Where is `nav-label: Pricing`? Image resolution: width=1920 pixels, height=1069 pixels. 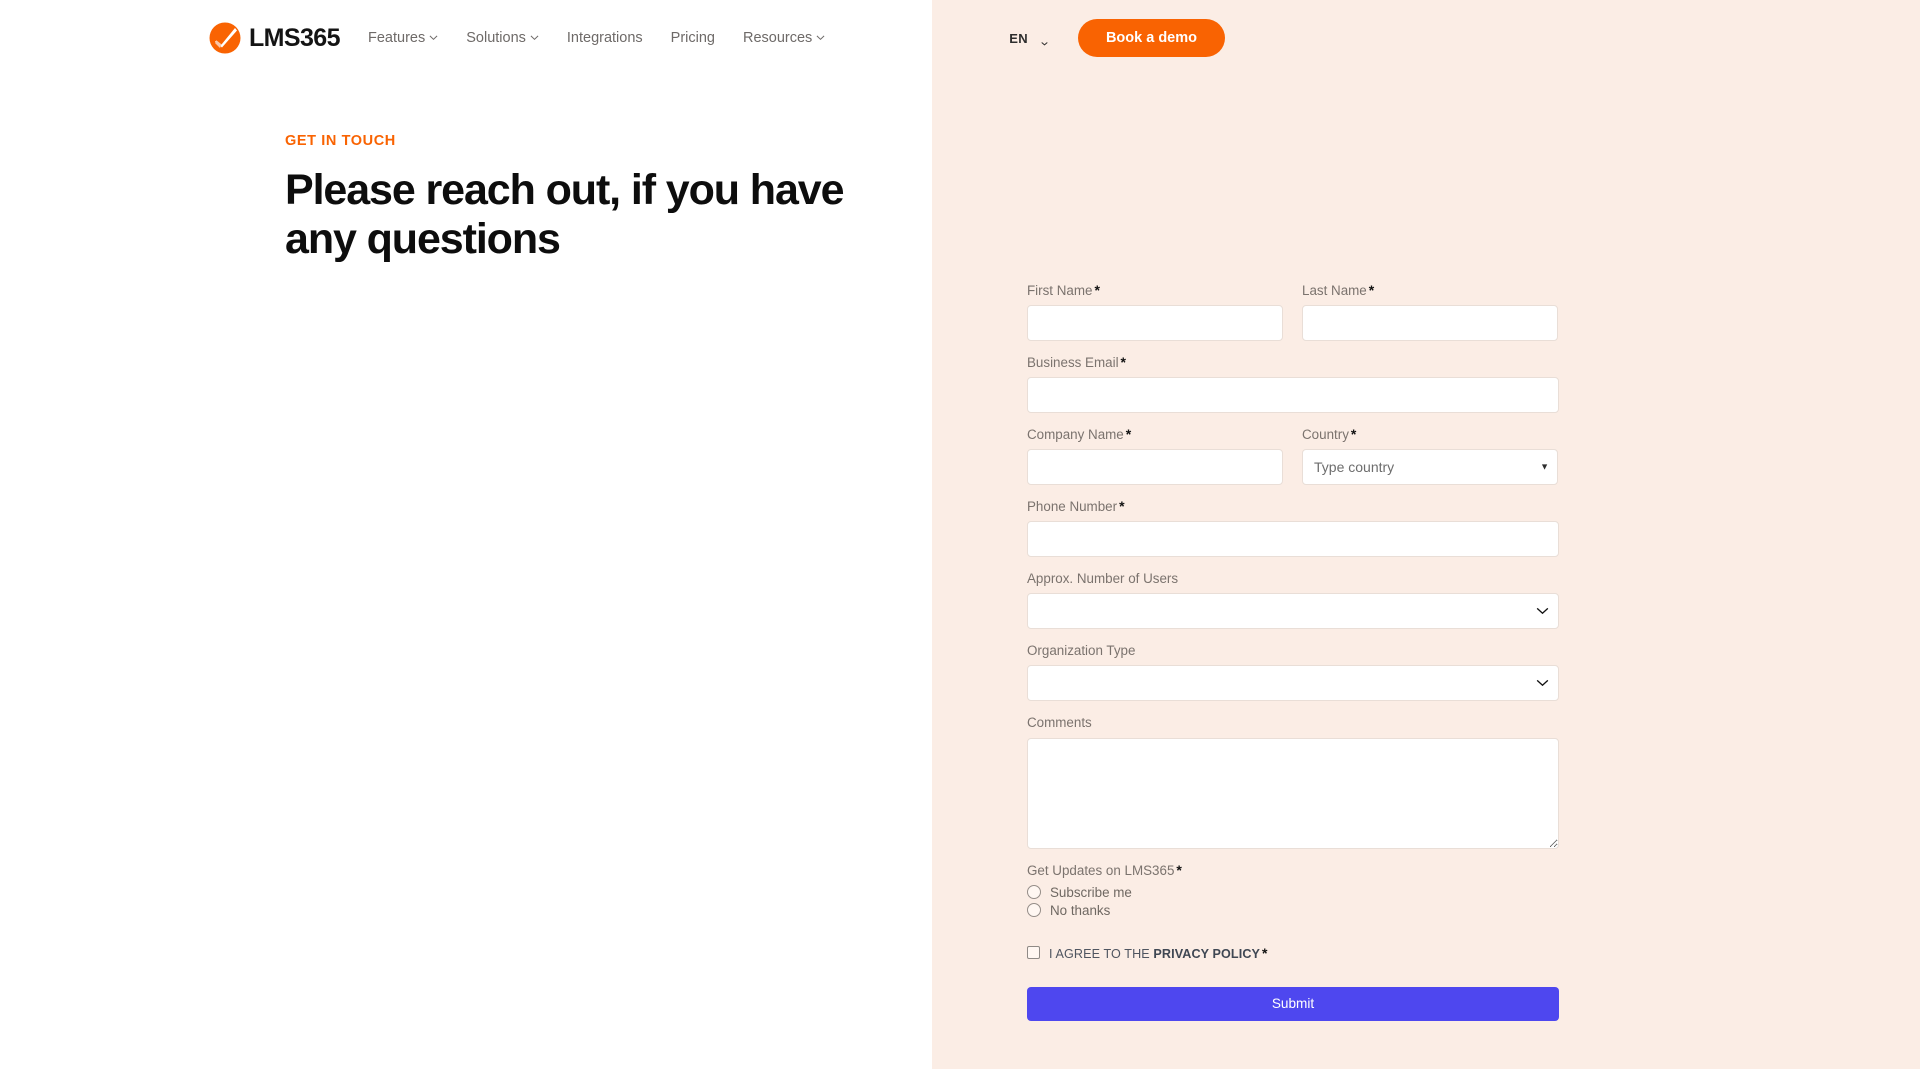
nav-label: Pricing is located at coordinates (692, 38).